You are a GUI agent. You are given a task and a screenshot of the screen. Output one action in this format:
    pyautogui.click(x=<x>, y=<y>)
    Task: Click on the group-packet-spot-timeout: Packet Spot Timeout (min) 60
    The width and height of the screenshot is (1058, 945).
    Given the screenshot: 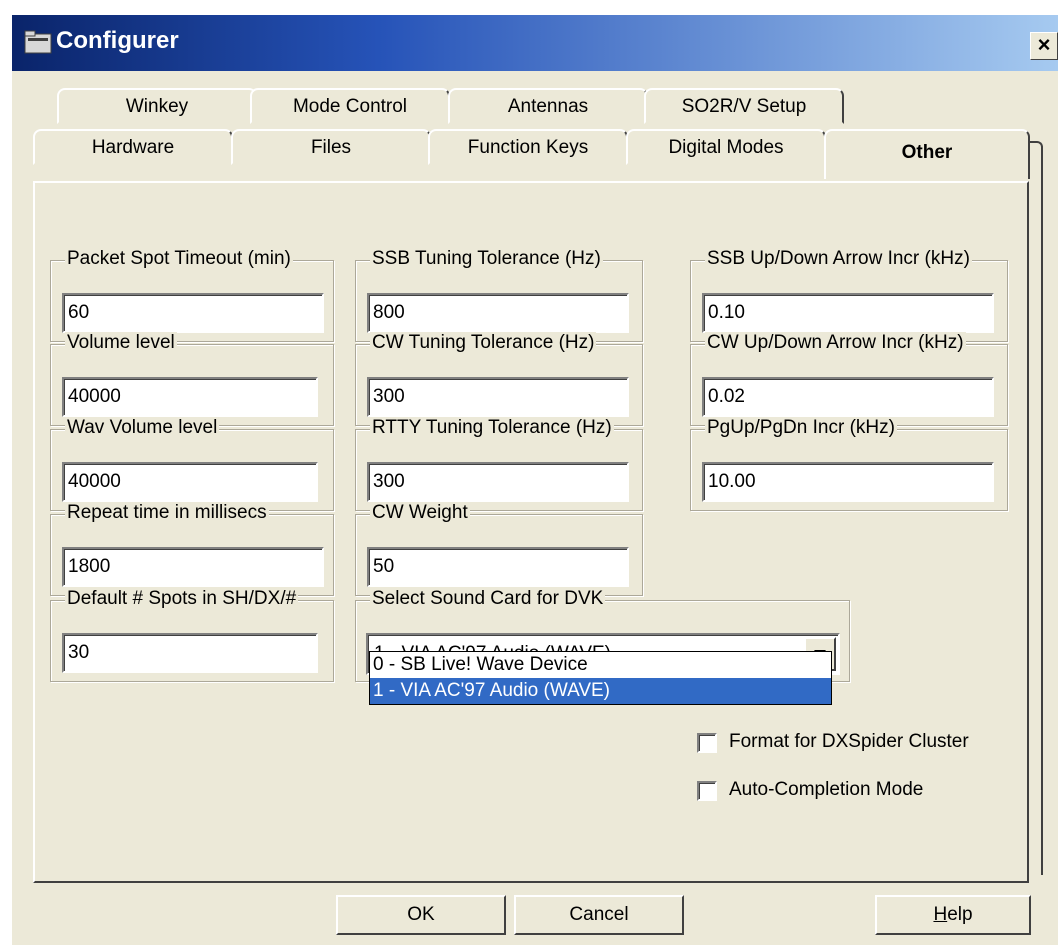 What is the action you would take?
    pyautogui.click(x=192, y=295)
    